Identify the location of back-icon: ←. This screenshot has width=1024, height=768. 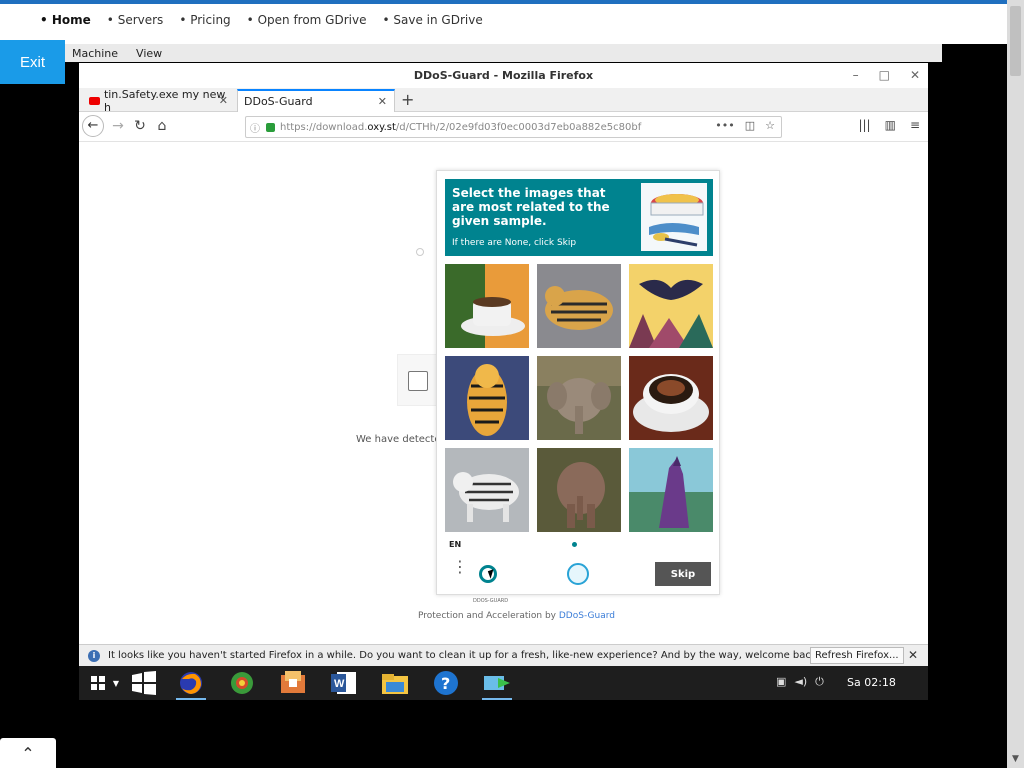
(93, 126).